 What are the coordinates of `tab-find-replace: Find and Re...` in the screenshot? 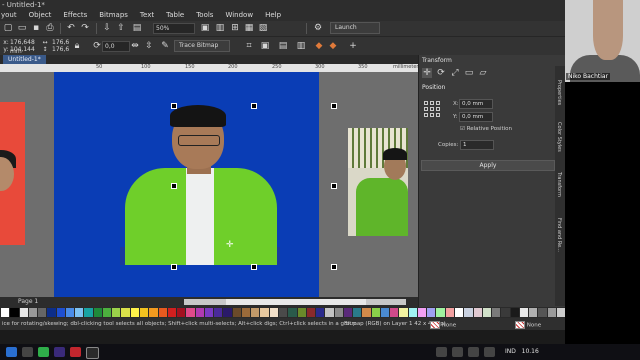 It's located at (559, 235).